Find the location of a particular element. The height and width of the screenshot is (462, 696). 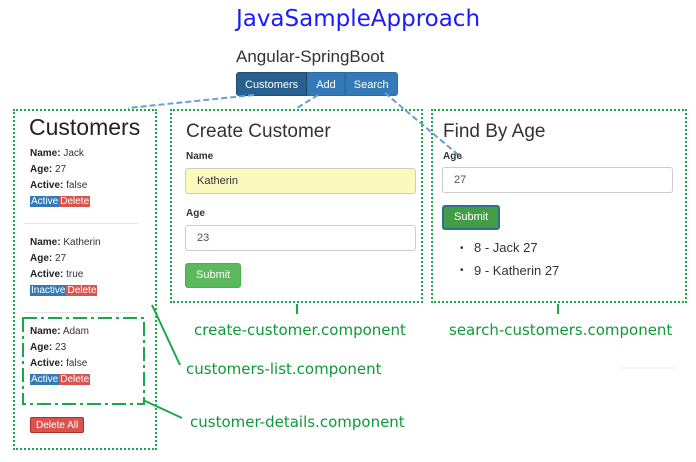

result-text: Katherin 27 is located at coordinates (526, 270).